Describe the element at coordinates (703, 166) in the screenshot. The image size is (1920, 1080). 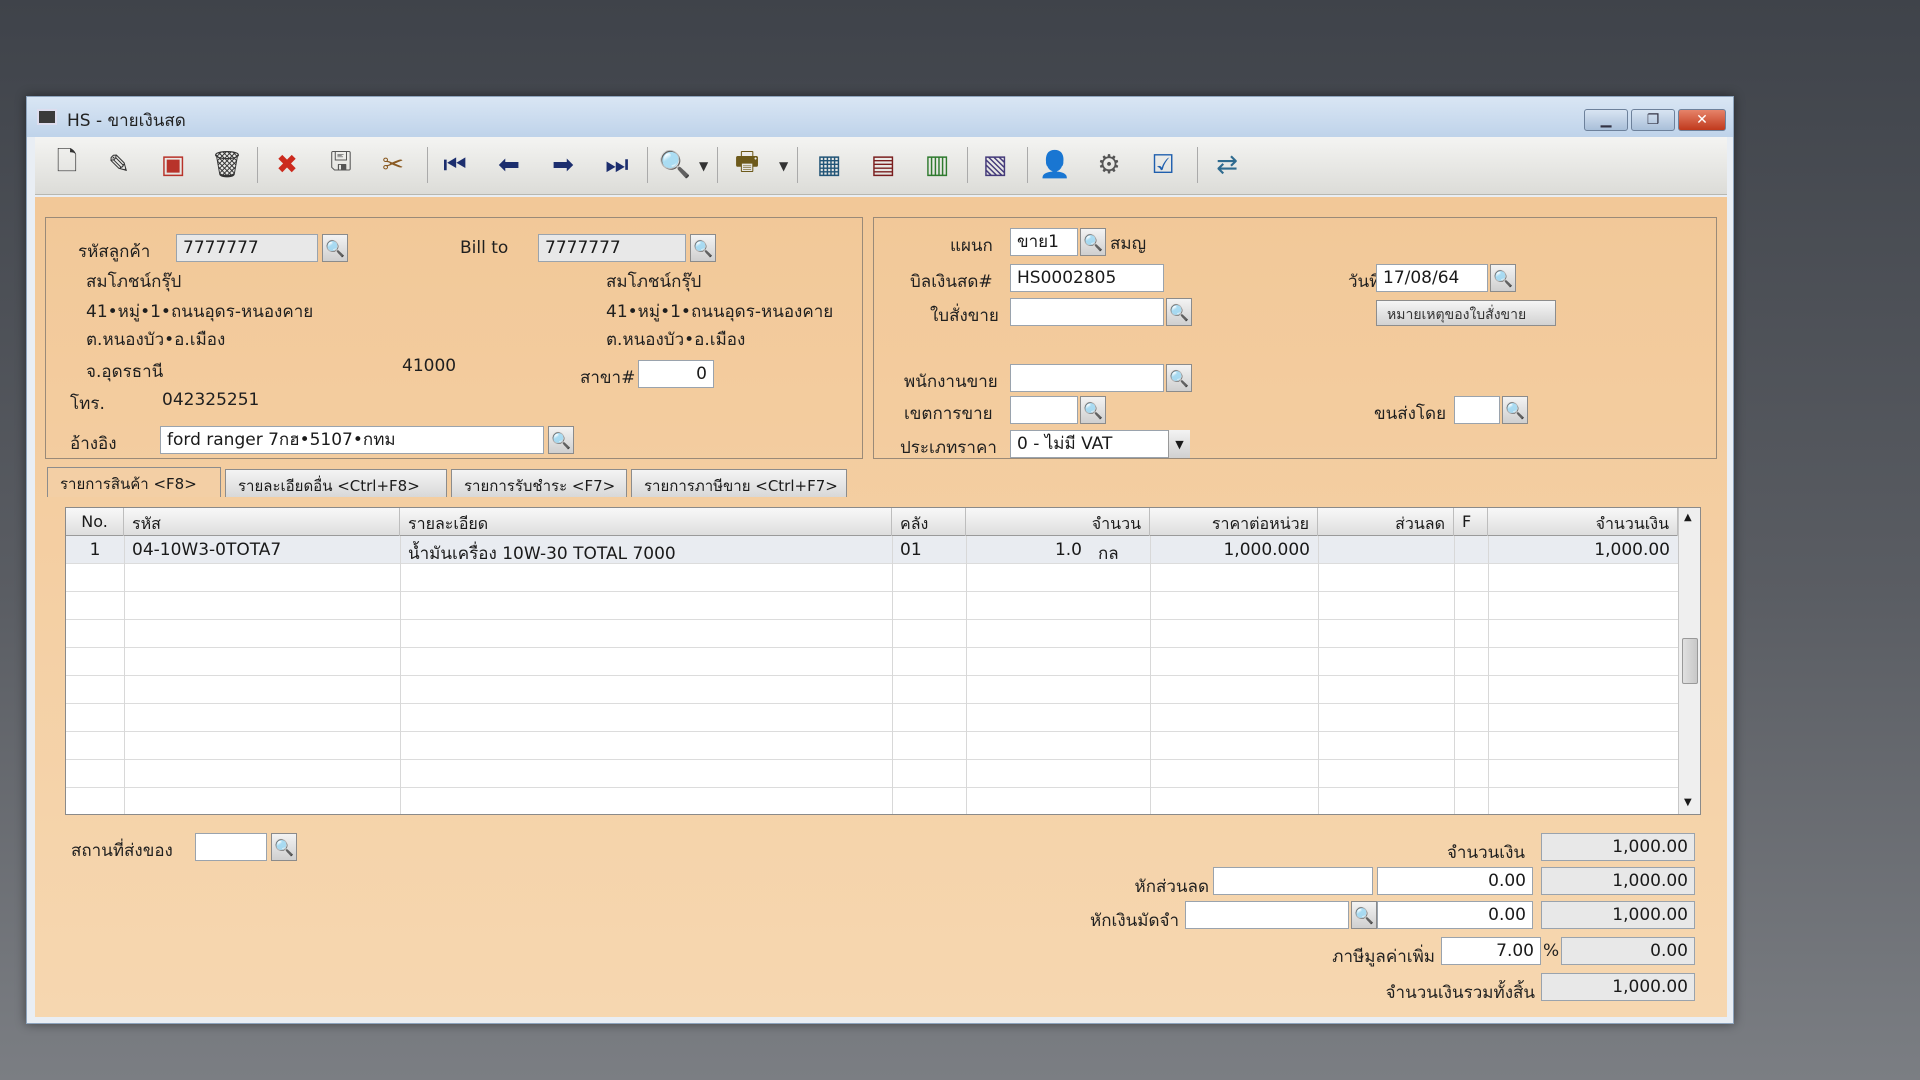
I see `search-dropdown-icon: ▼` at that location.